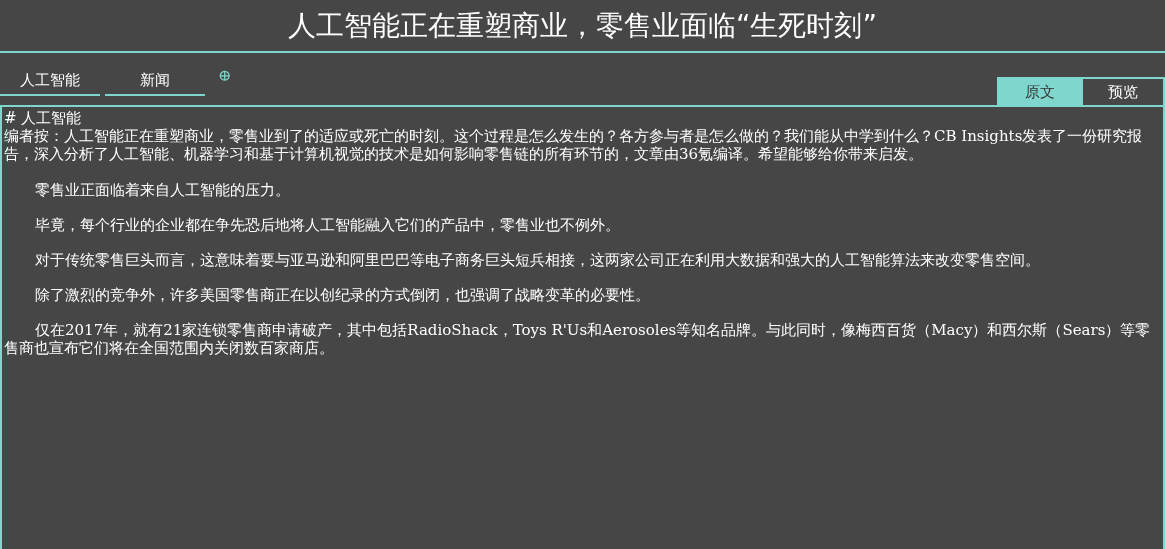  What do you see at coordinates (162, 190) in the screenshot?
I see `paragraph: 零售业正面临着来自人工智能的压力。` at bounding box center [162, 190].